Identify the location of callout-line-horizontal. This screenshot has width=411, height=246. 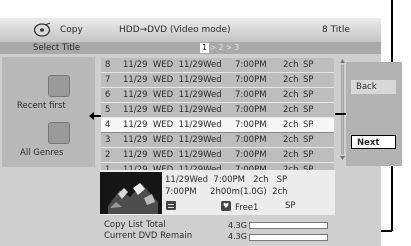
(386, 231).